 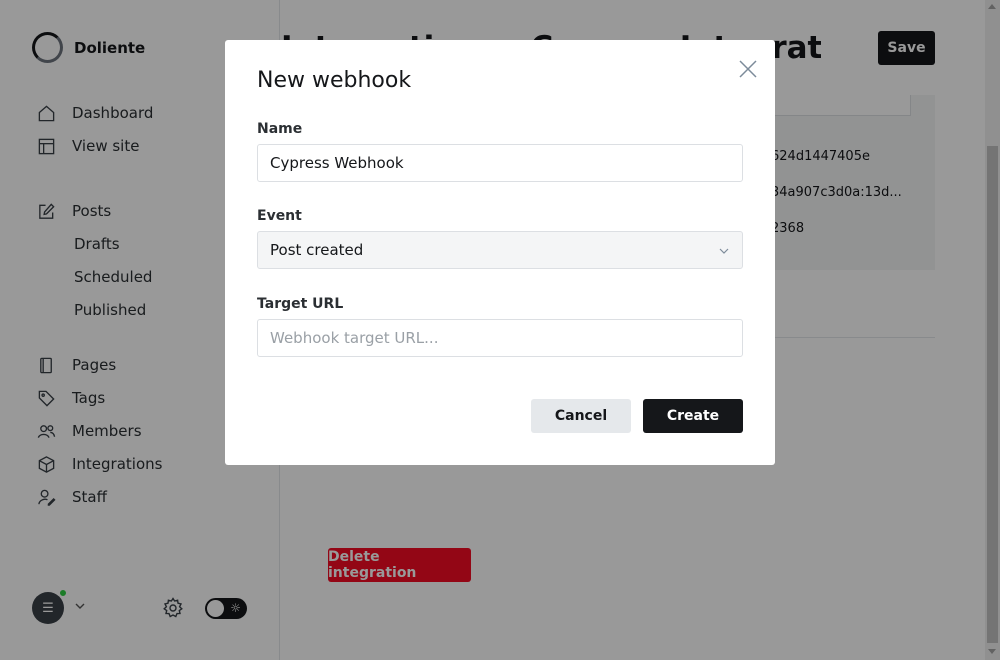 I want to click on event-select: Post created, so click(x=500, y=250).